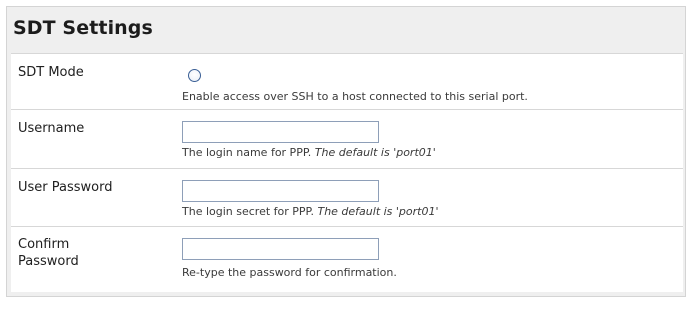 This screenshot has height=326, width=691. I want to click on confirm-password-input, so click(280, 249).